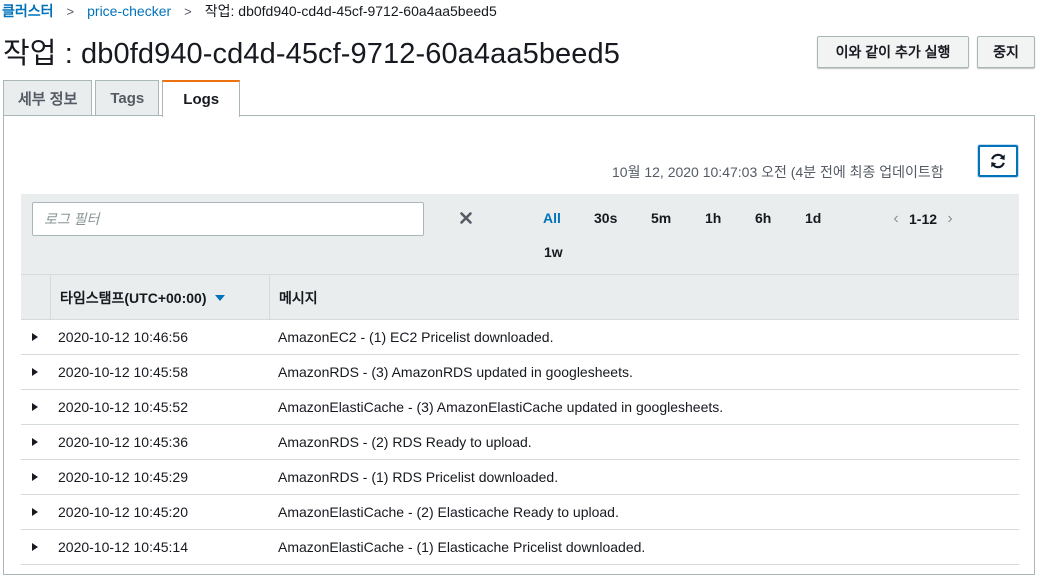 The height and width of the screenshot is (575, 1037). What do you see at coordinates (763, 218) in the screenshot?
I see `range-6h: 6h` at bounding box center [763, 218].